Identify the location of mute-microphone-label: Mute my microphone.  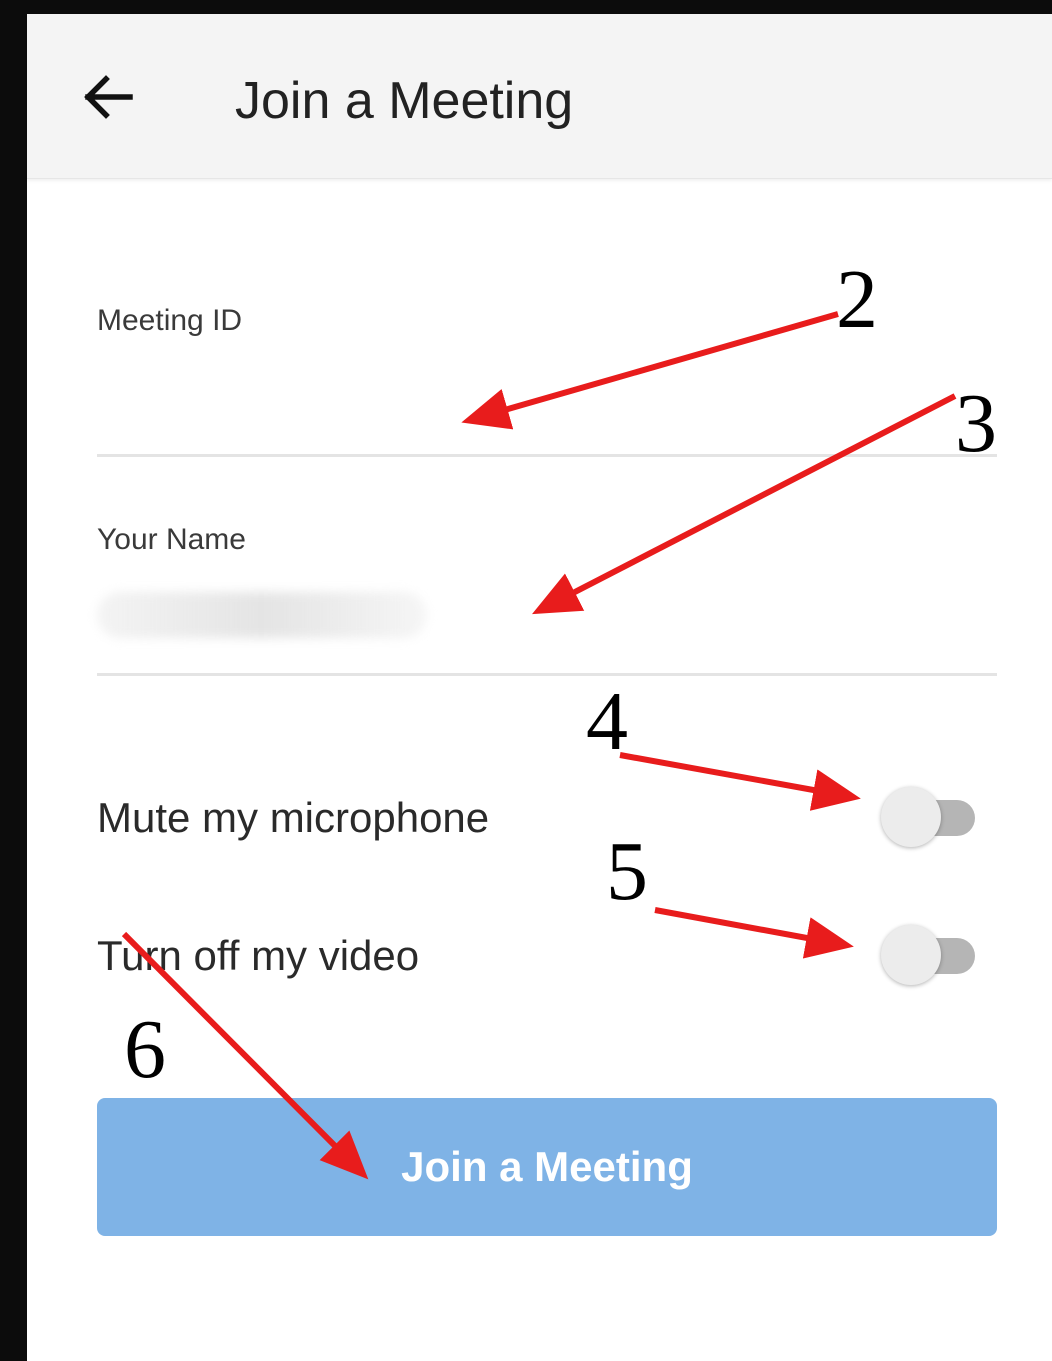
(293, 817).